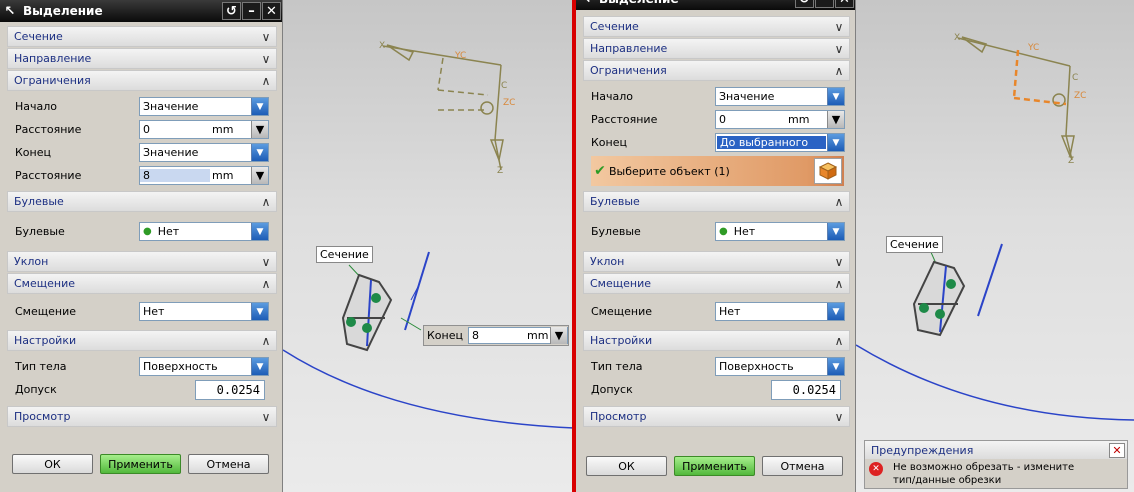 The height and width of the screenshot is (492, 1134). I want to click on offset-label: Смещение, so click(621, 311).